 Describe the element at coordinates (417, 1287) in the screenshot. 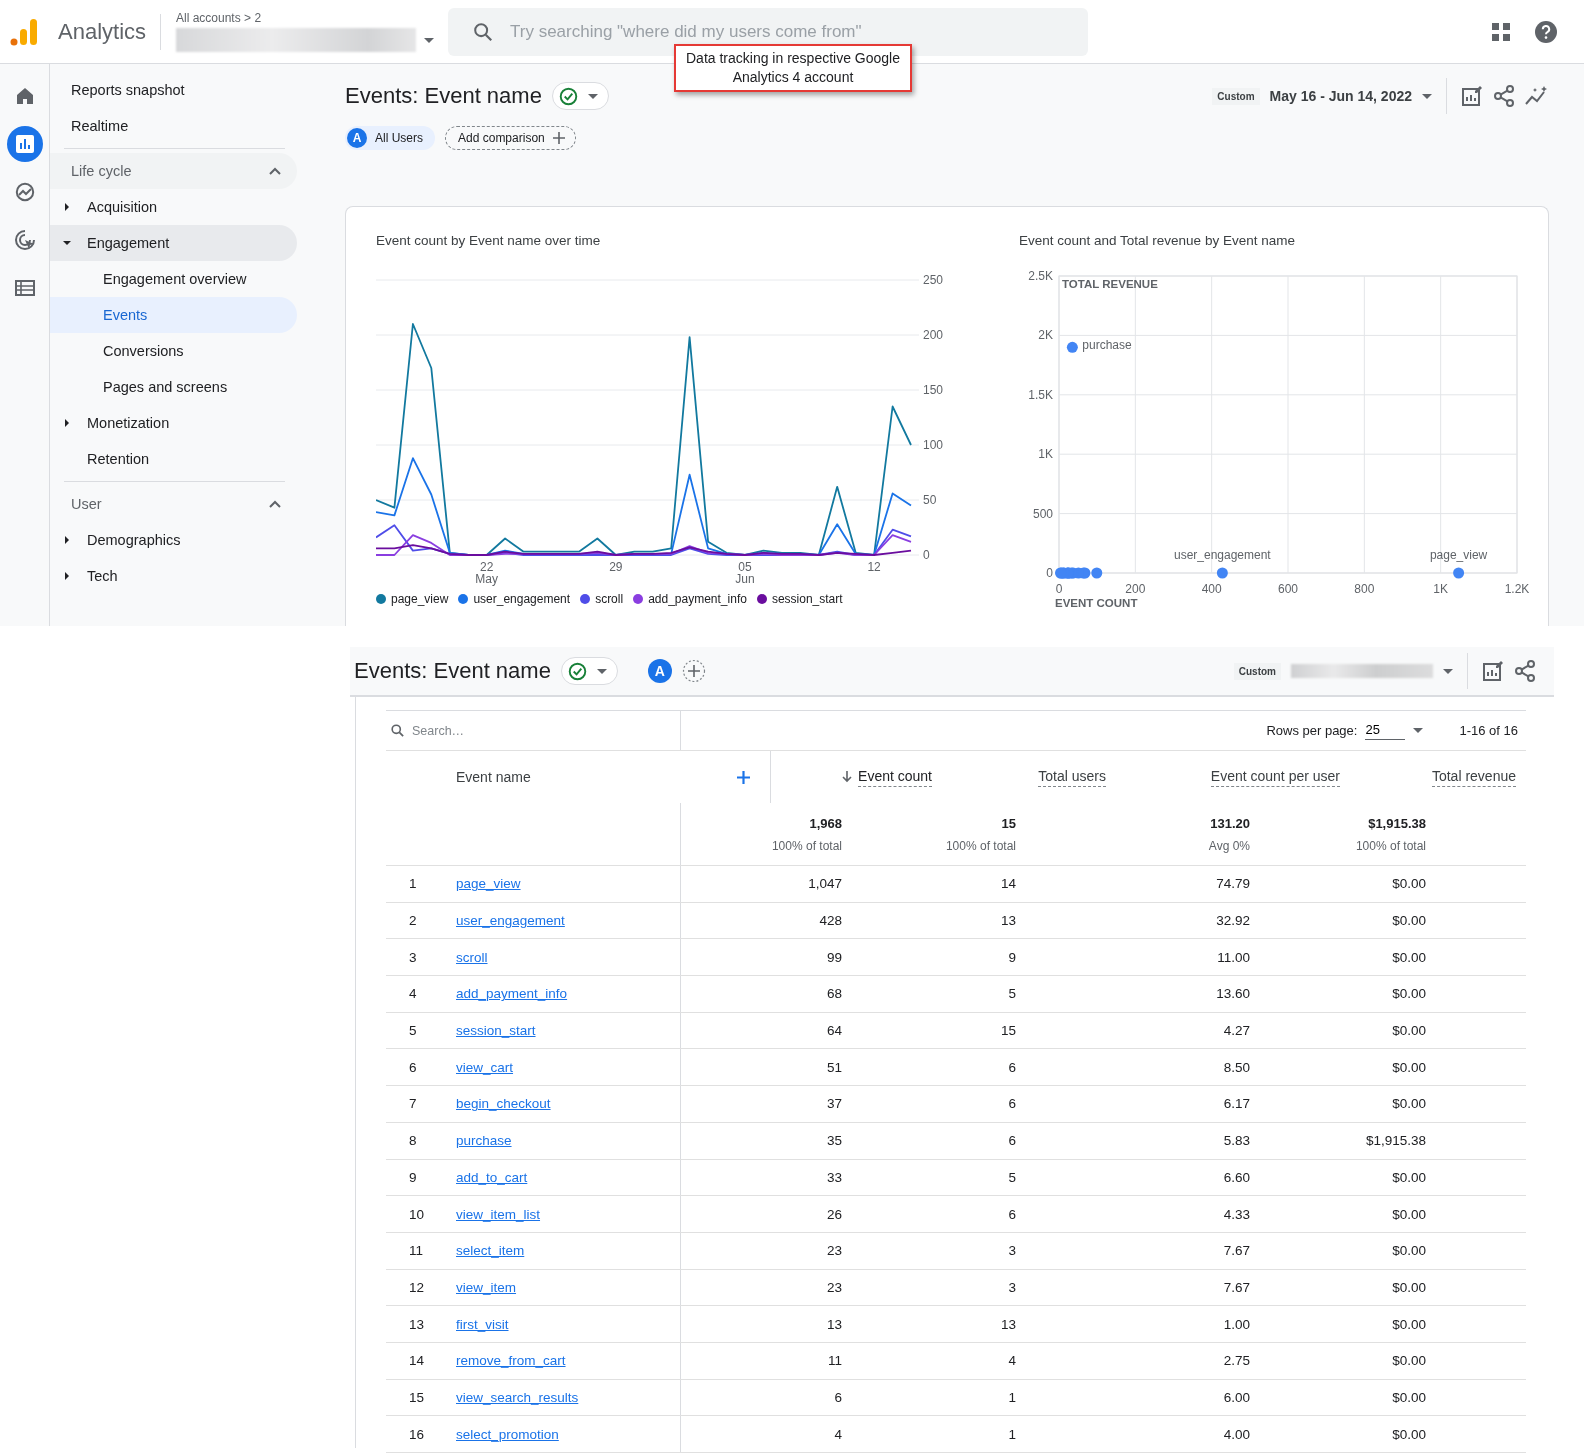

I see `row-number: 12` at that location.